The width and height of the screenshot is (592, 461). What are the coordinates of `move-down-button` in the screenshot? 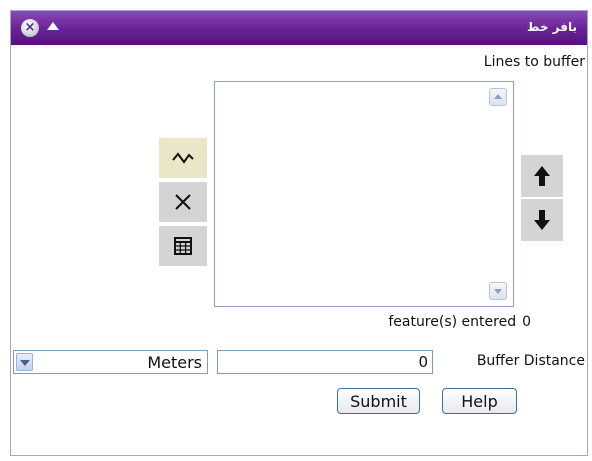 It's located at (542, 220).